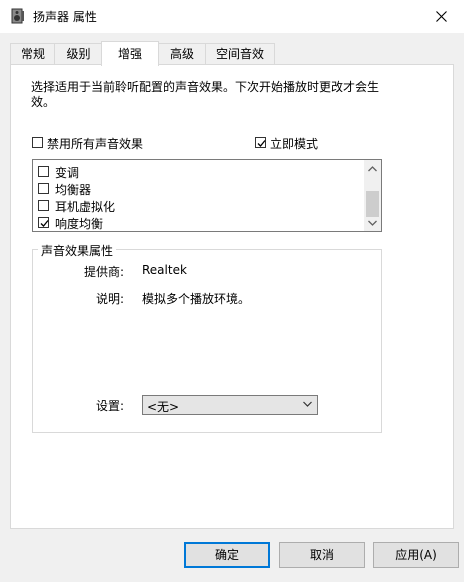  What do you see at coordinates (207, 195) in the screenshot?
I see `effects-list: 变调 均衡器 耳机虚拟化 响度均衡` at bounding box center [207, 195].